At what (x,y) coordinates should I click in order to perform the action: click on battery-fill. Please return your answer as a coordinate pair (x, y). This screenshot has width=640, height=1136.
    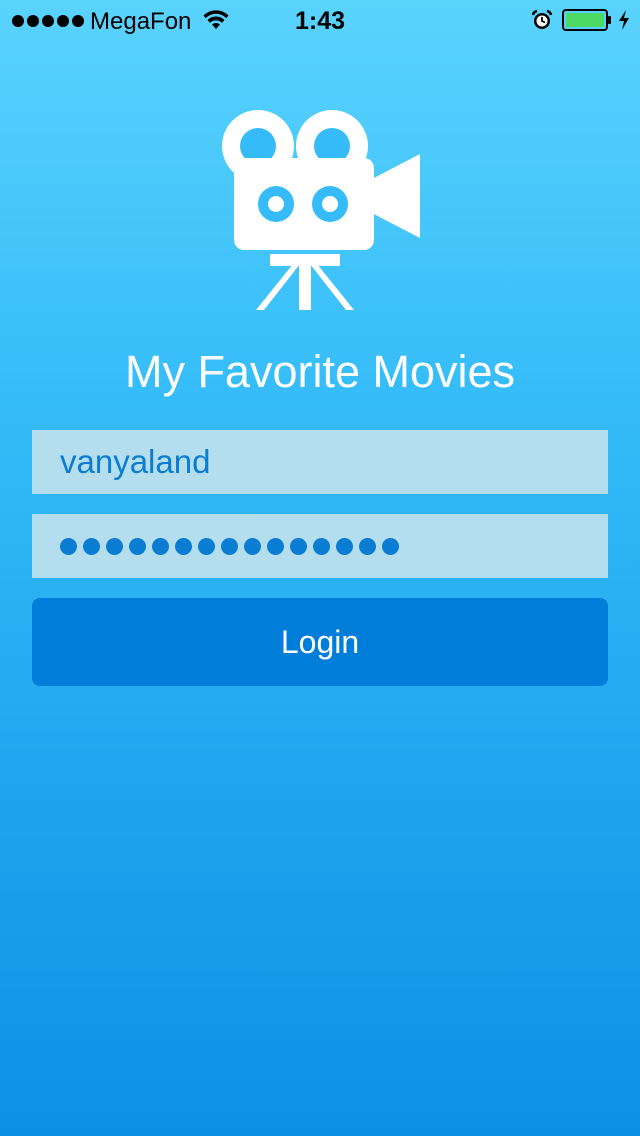
    Looking at the image, I should click on (585, 20).